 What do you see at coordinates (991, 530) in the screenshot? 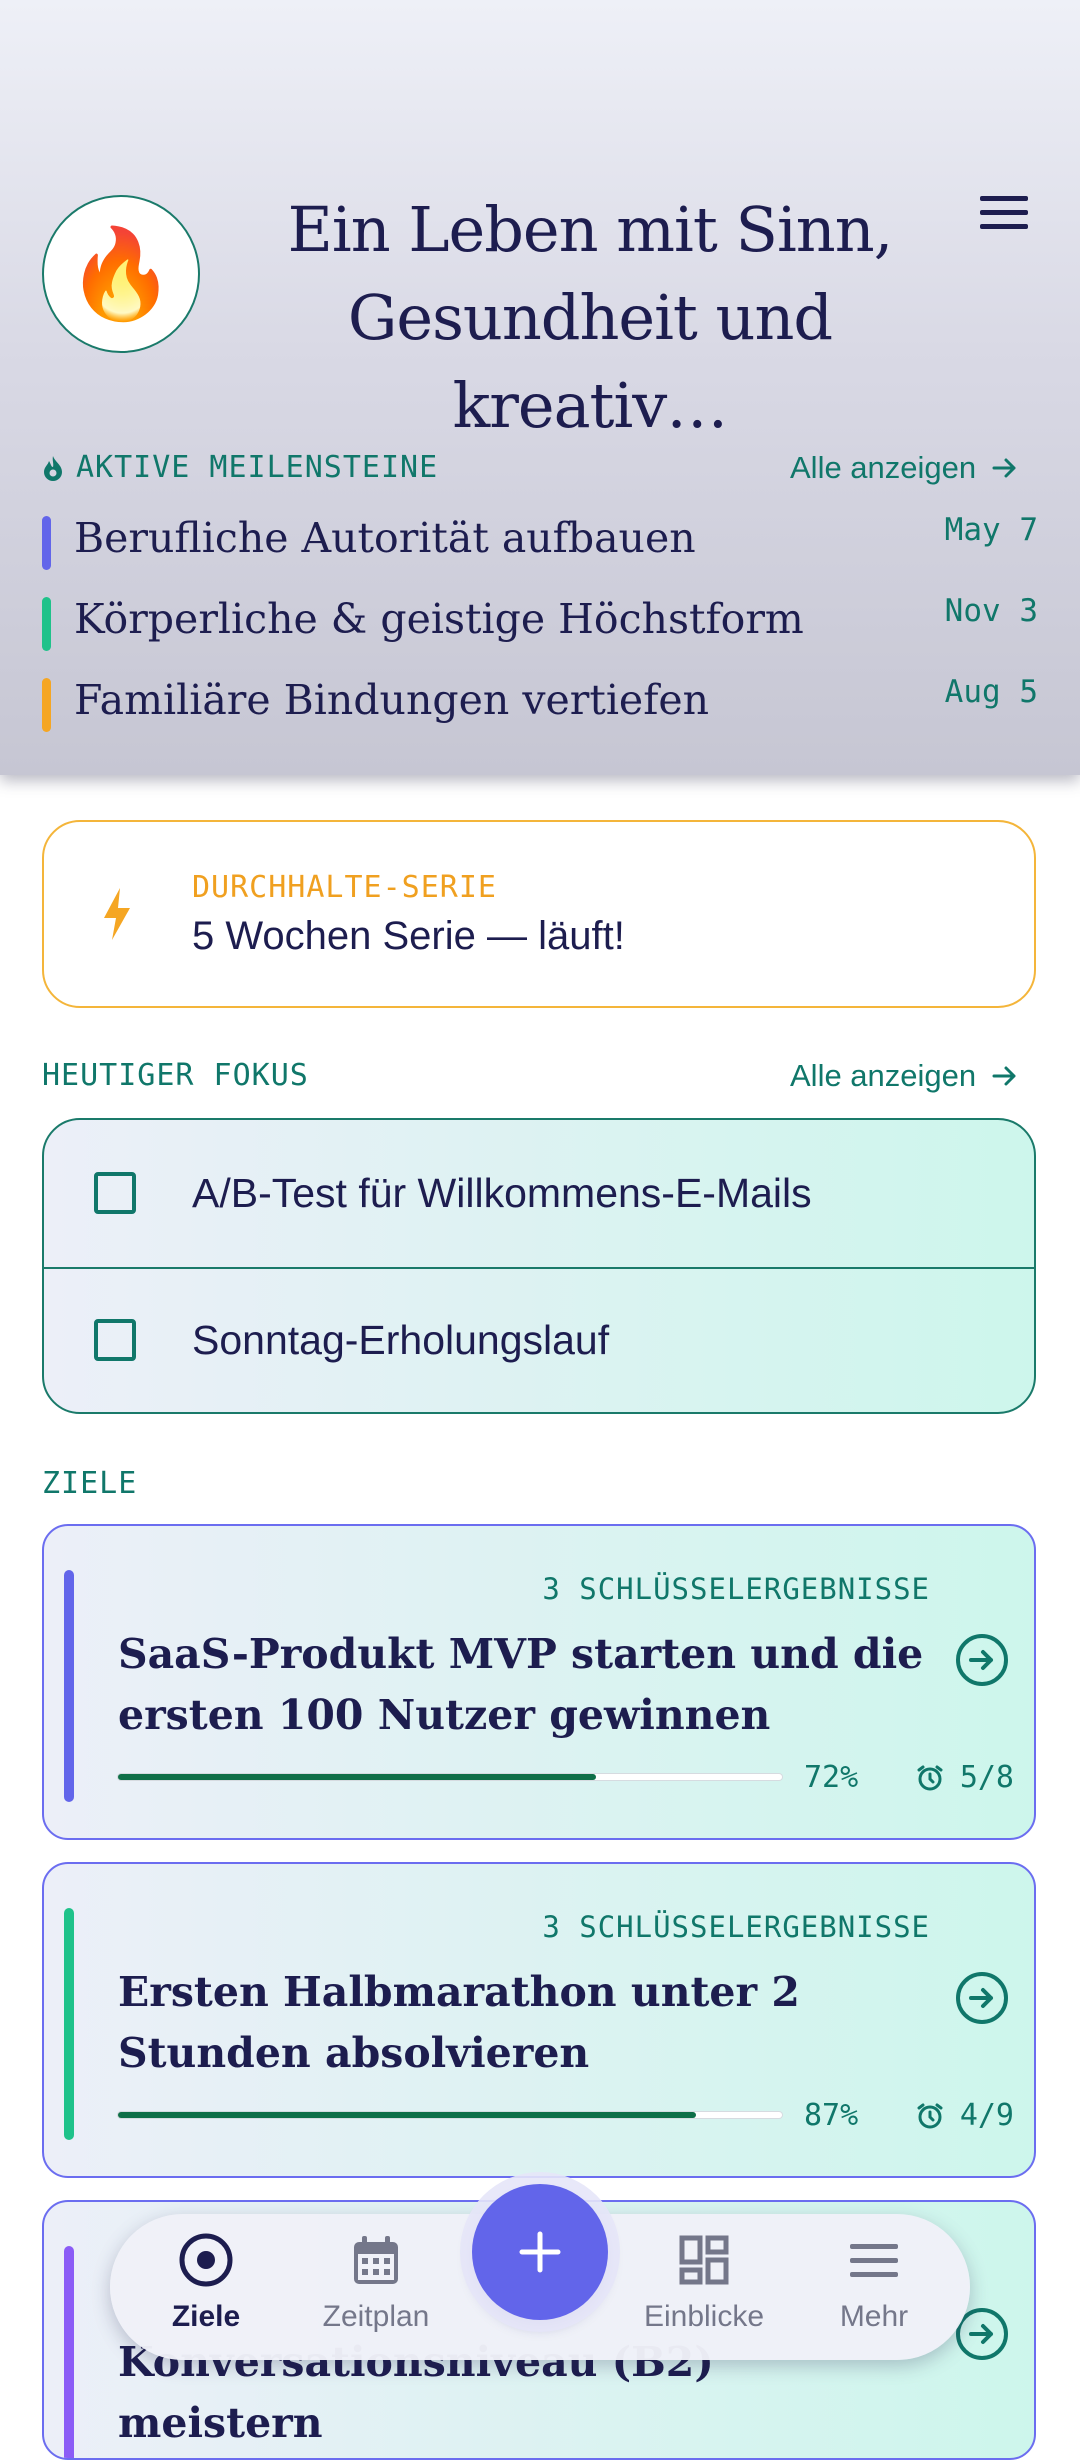
I see `milestone-date: May 7` at bounding box center [991, 530].